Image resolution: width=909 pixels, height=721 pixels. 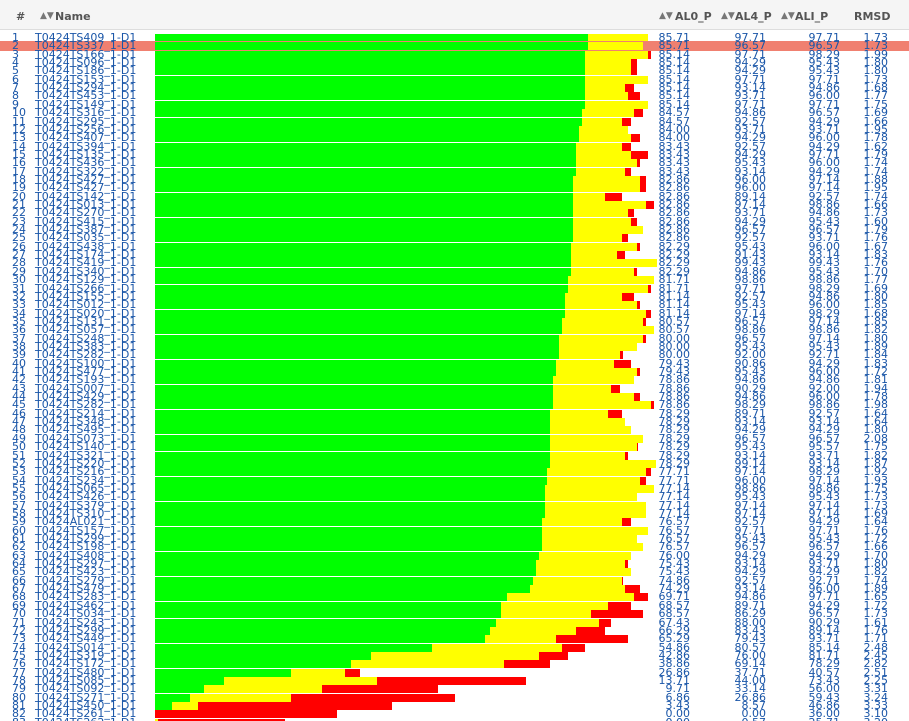 I want to click on col-rmsd-header: RMSD, so click(x=872, y=17).